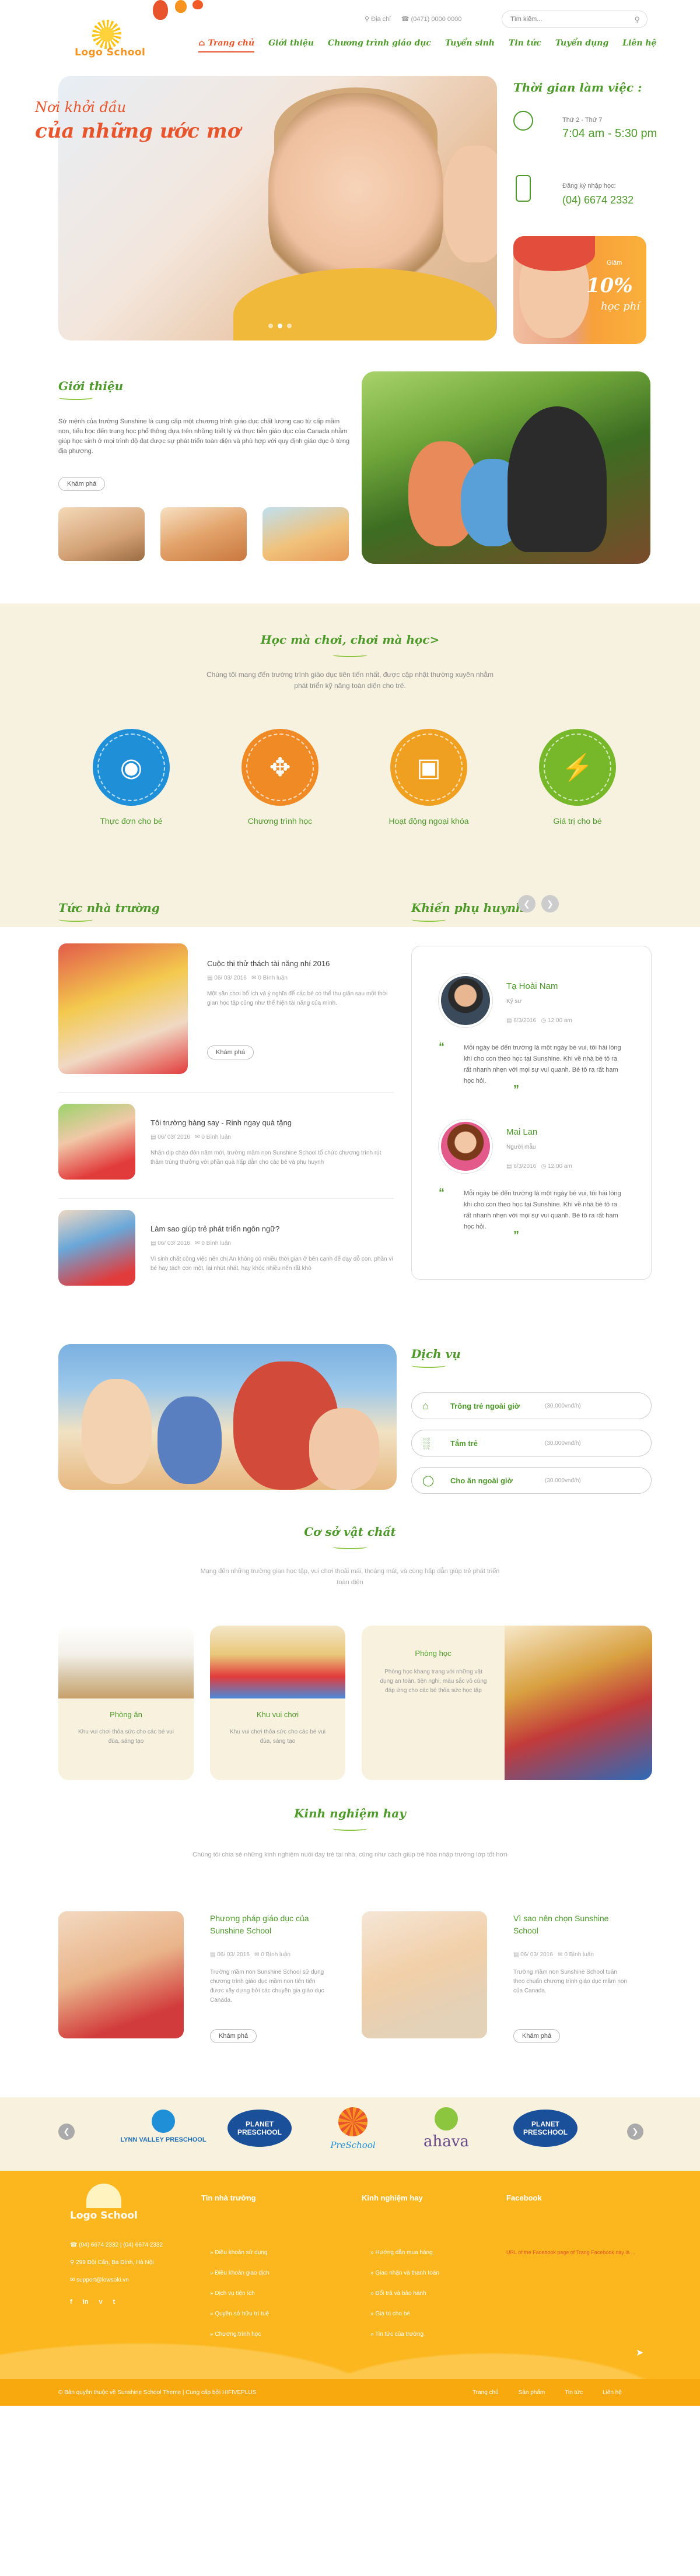  Describe the element at coordinates (428, 777) in the screenshot. I see `feature-activities: ▣ Hoạt động ngoại khóa` at that location.